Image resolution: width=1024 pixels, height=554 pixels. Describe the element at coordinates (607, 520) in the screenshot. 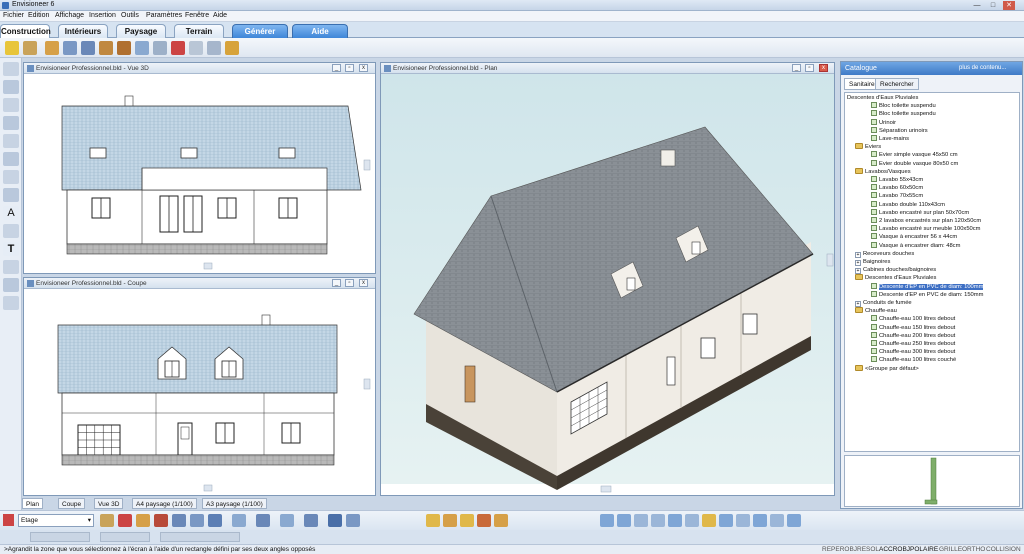

I see `zoom-in-icon` at that location.